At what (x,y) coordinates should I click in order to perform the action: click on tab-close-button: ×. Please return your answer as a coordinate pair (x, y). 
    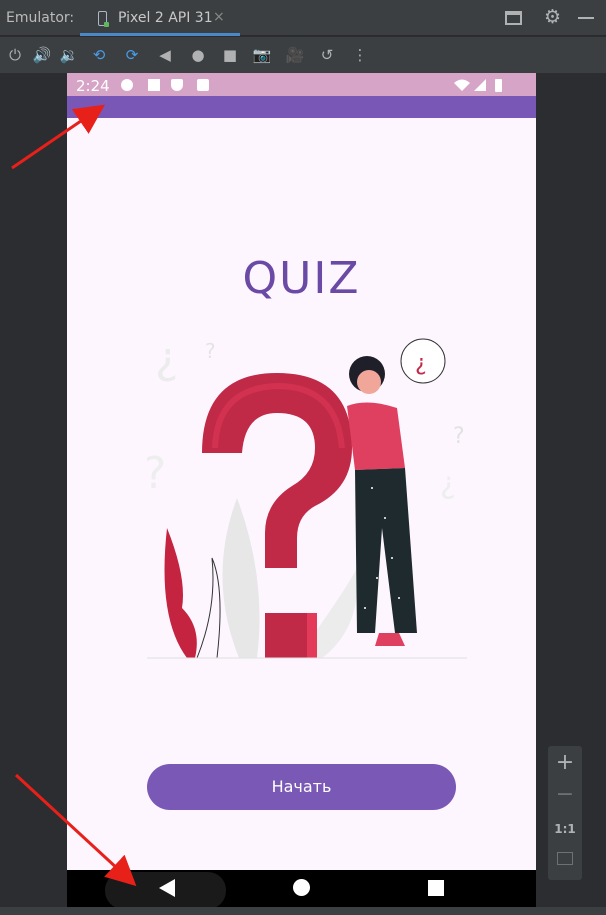
    Looking at the image, I should click on (219, 17).